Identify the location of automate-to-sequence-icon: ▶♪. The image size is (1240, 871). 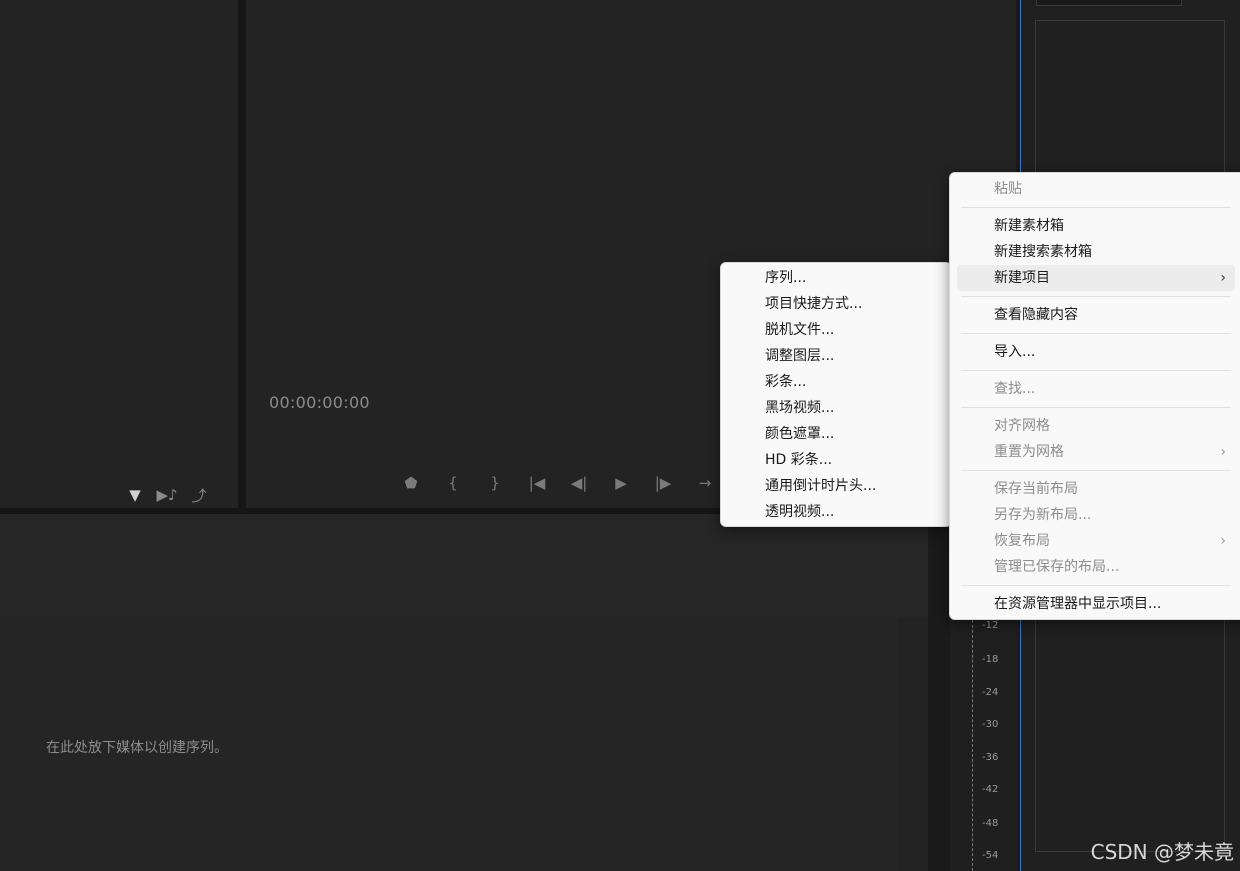
(167, 495).